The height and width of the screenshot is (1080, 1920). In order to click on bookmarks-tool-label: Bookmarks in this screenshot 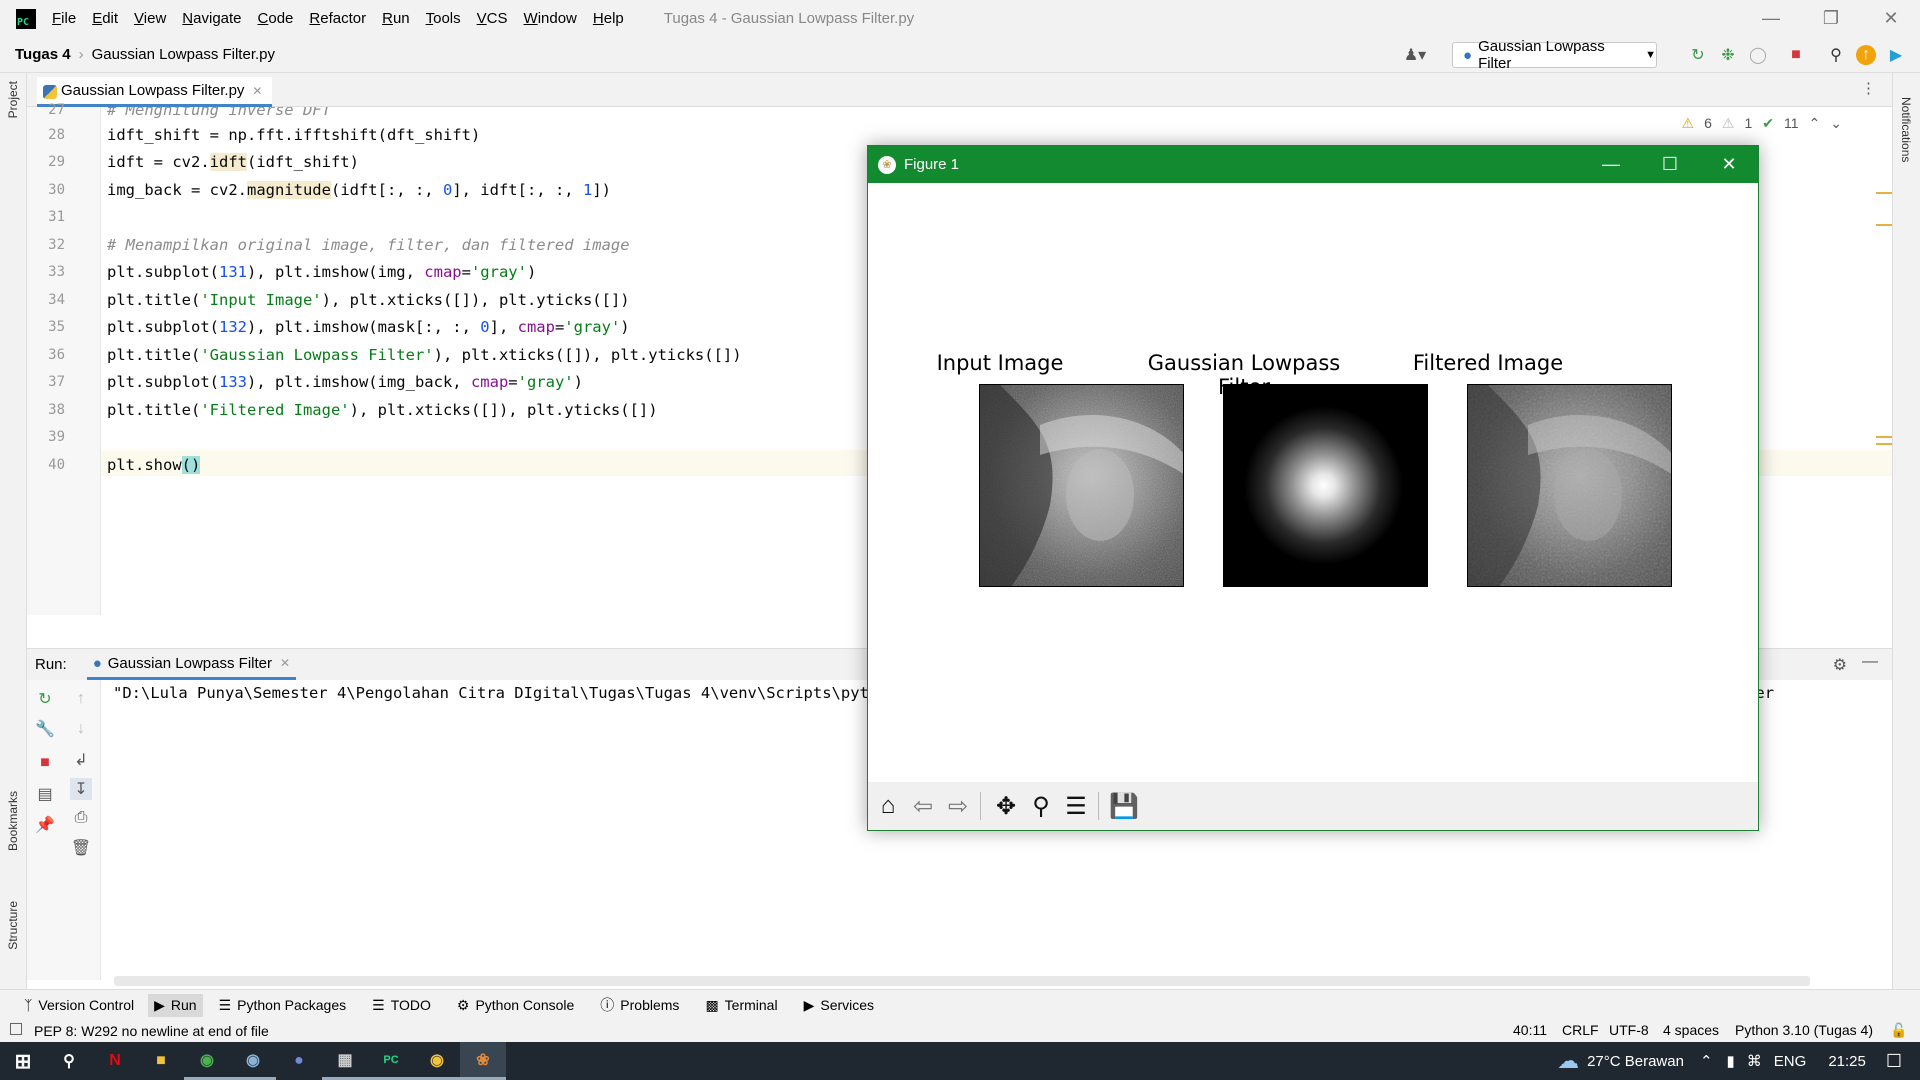, I will do `click(13, 821)`.